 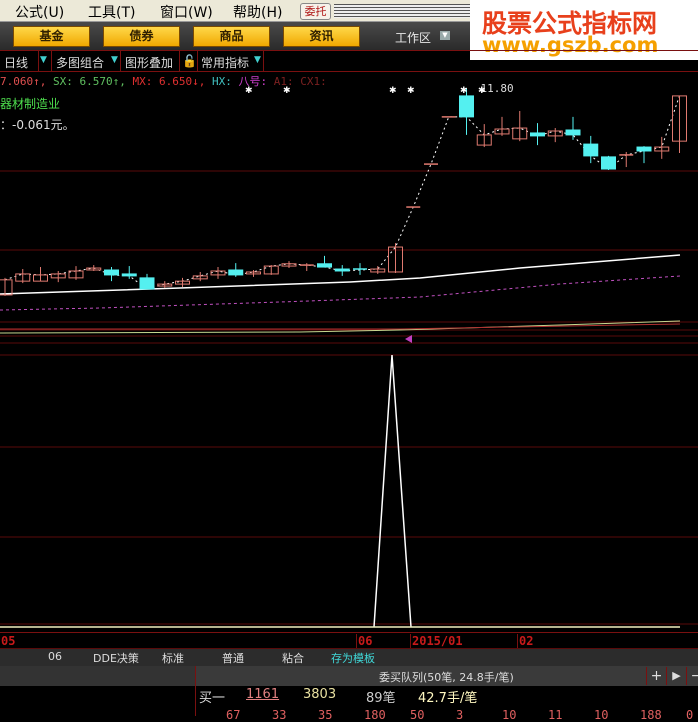 I want to click on chart-tab-row: 日线 ▼ 多图组合 ▼ 图形叠加 🔓 常用指标 ▼, so click(x=349, y=61).